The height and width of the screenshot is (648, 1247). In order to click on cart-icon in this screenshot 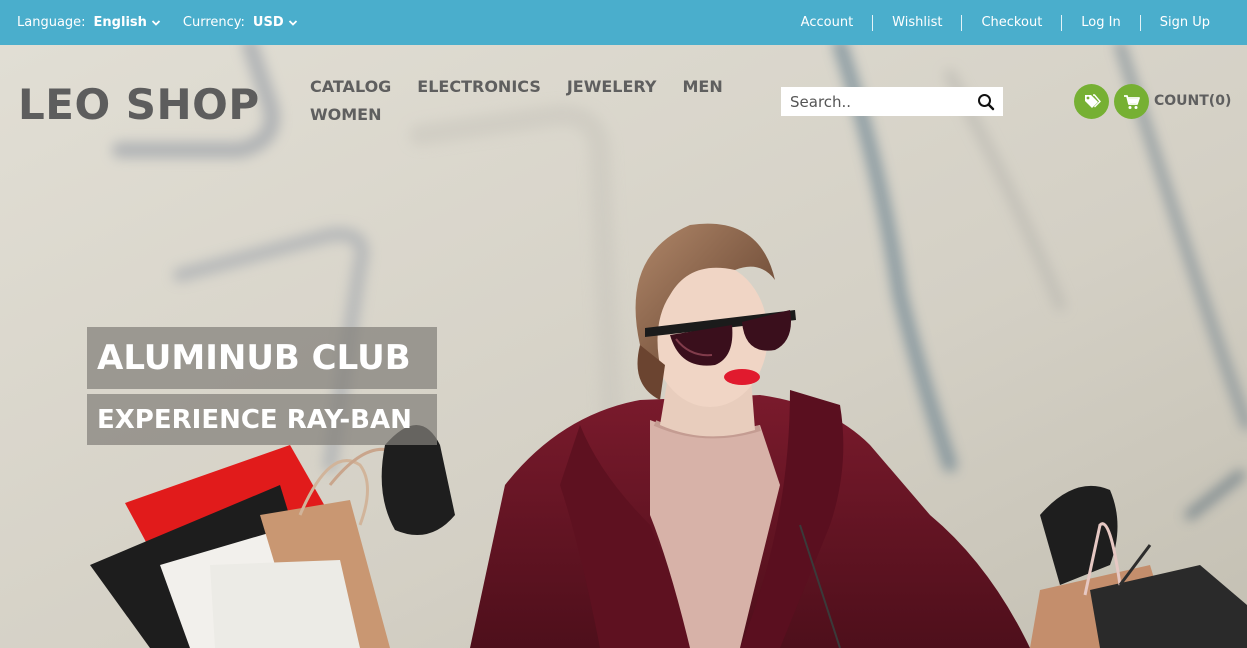, I will do `click(1131, 101)`.